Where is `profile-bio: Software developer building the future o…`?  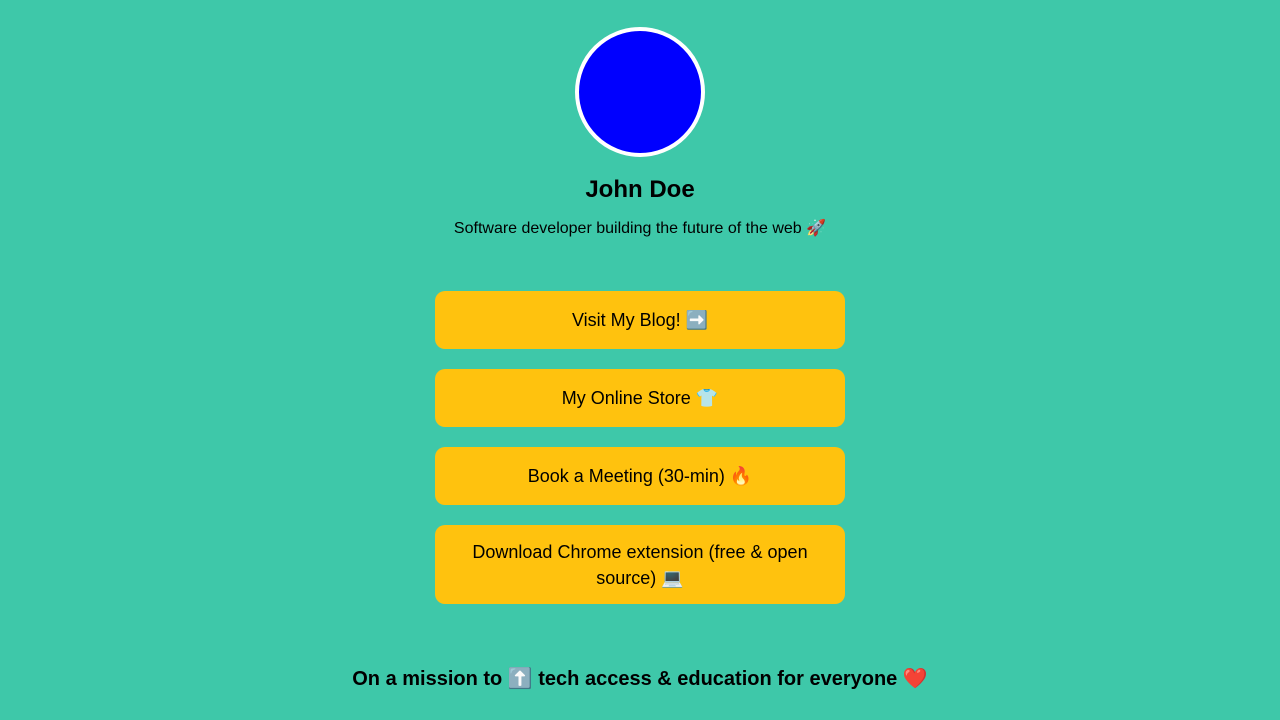 profile-bio: Software developer building the future o… is located at coordinates (640, 228).